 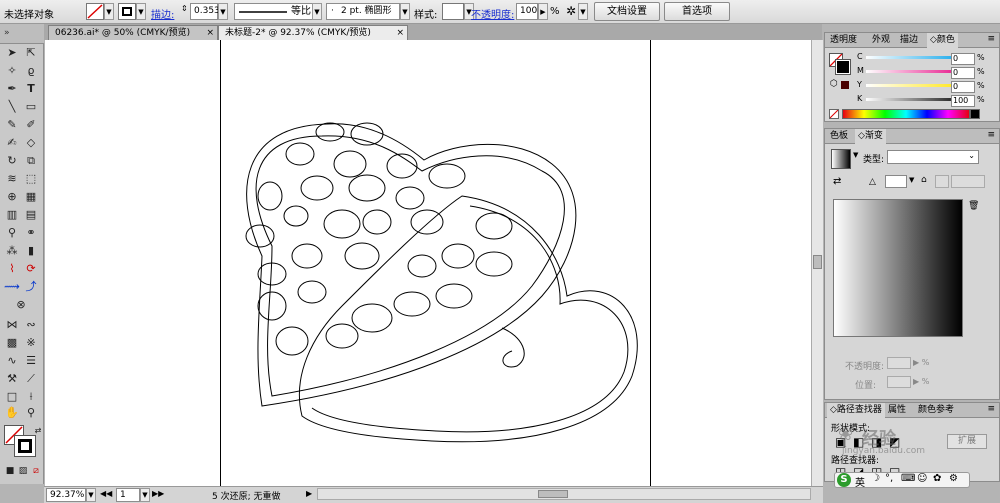 What do you see at coordinates (31, 287) in the screenshot?
I see `artboard-tool-icon: ⤴` at bounding box center [31, 287].